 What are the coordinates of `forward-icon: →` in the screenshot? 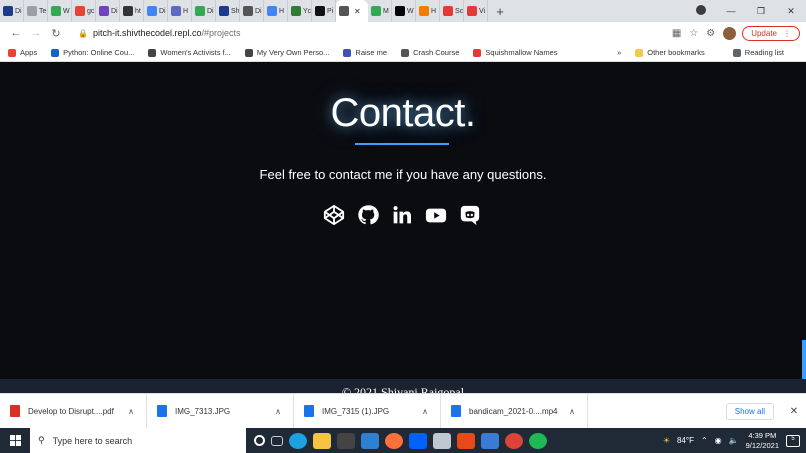 It's located at (36, 33).